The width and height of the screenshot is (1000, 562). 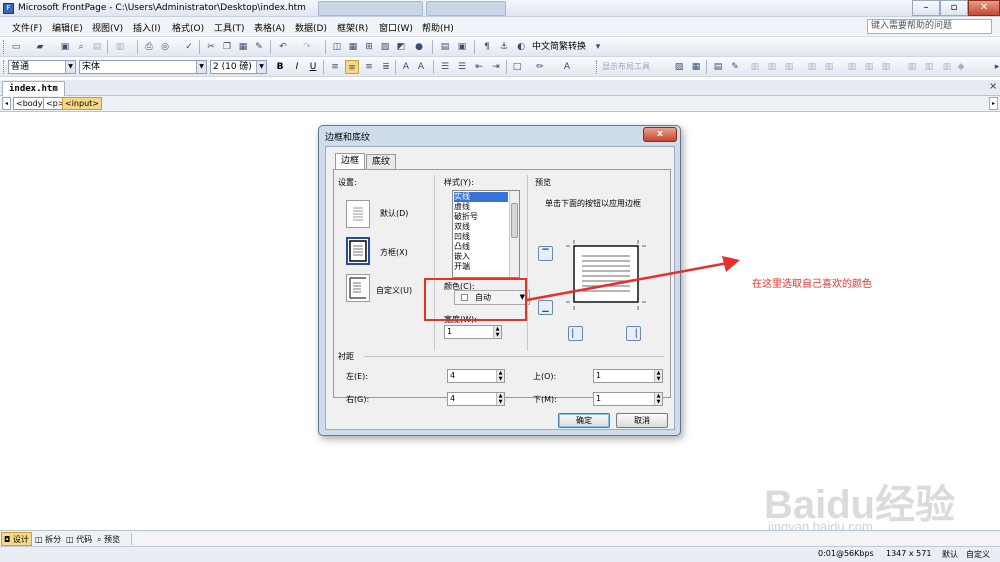 I want to click on decrease-font-icon: A, so click(x=421, y=67).